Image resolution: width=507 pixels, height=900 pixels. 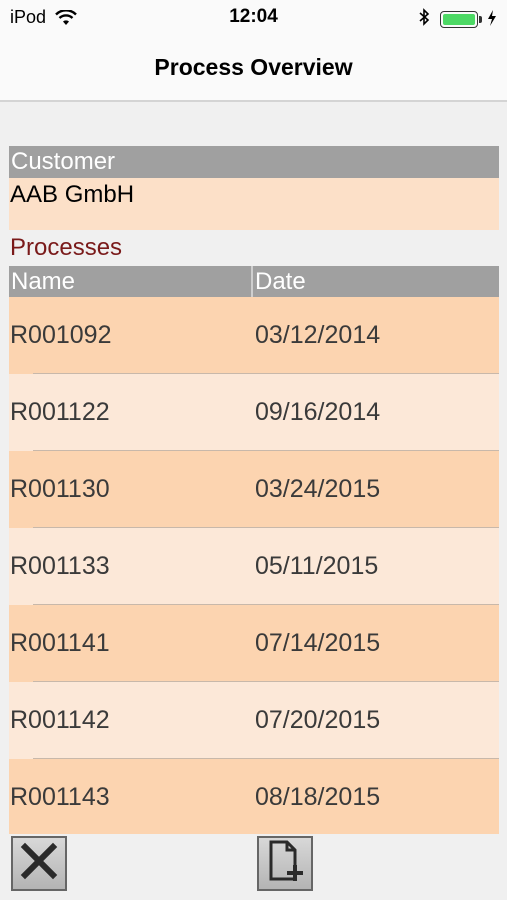 I want to click on process-name: R001143, so click(x=60, y=797).